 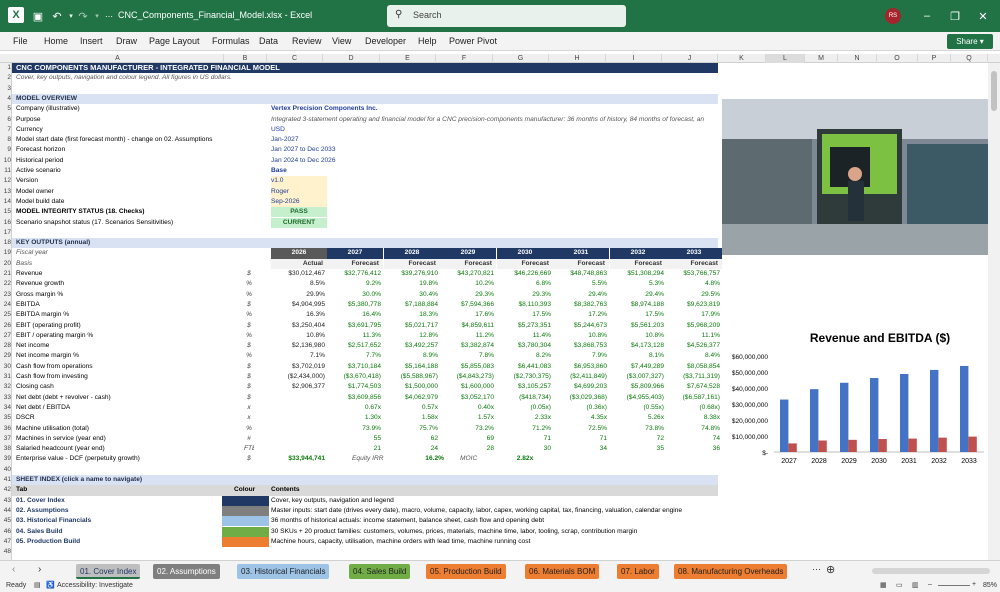 What do you see at coordinates (299, 263) in the screenshot?
I see `basis-0: Actual` at bounding box center [299, 263].